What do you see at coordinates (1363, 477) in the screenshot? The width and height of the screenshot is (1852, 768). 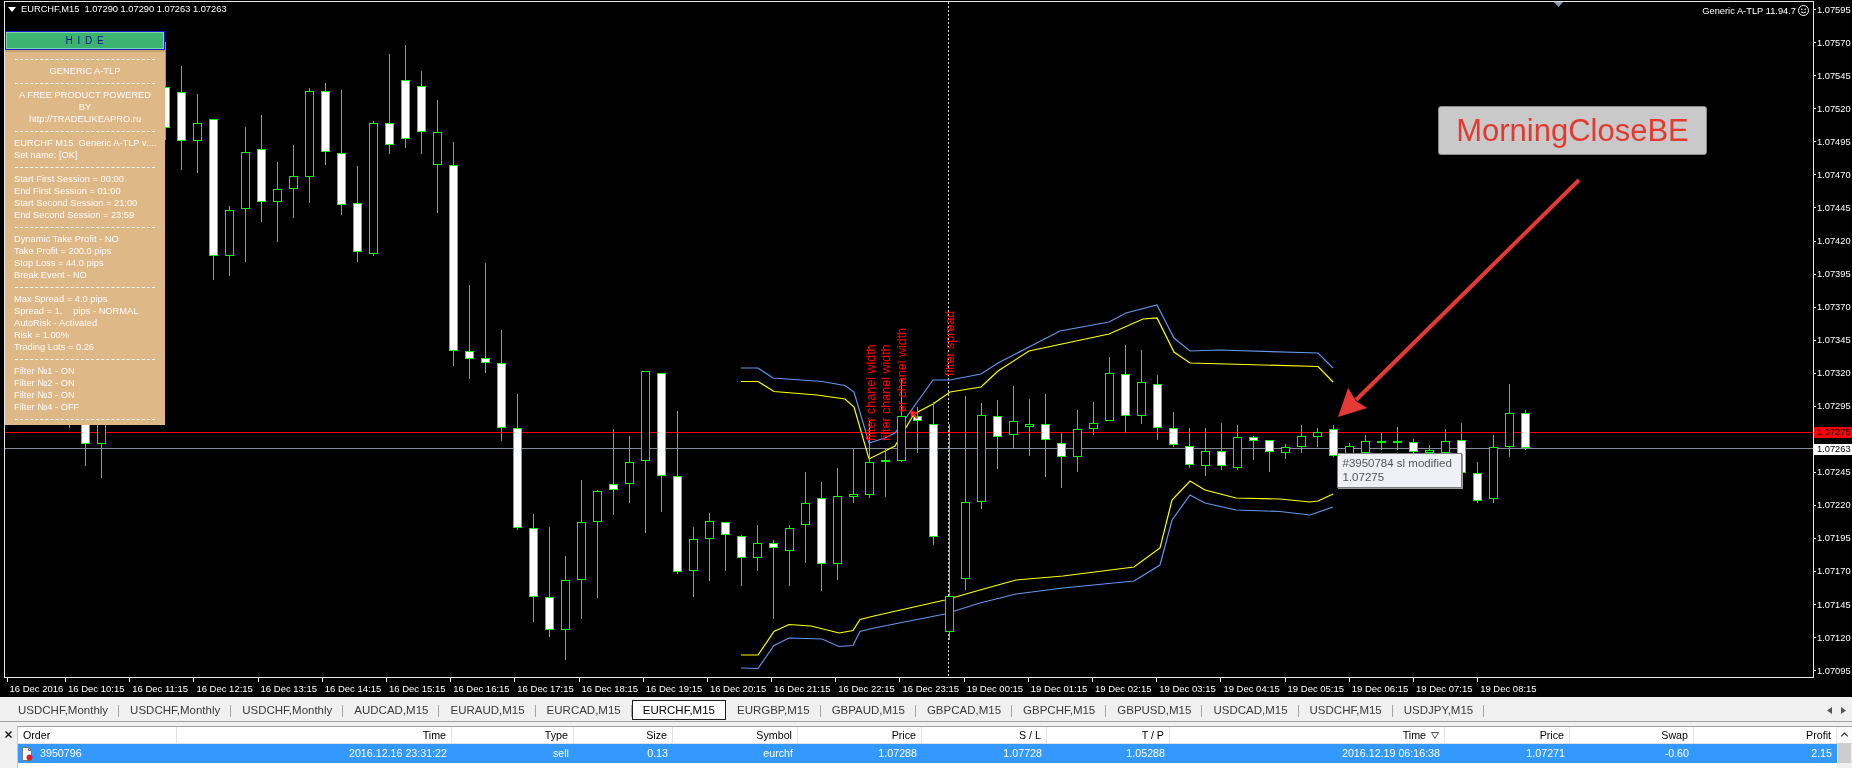 I see `tooltip-text: 1.07275` at bounding box center [1363, 477].